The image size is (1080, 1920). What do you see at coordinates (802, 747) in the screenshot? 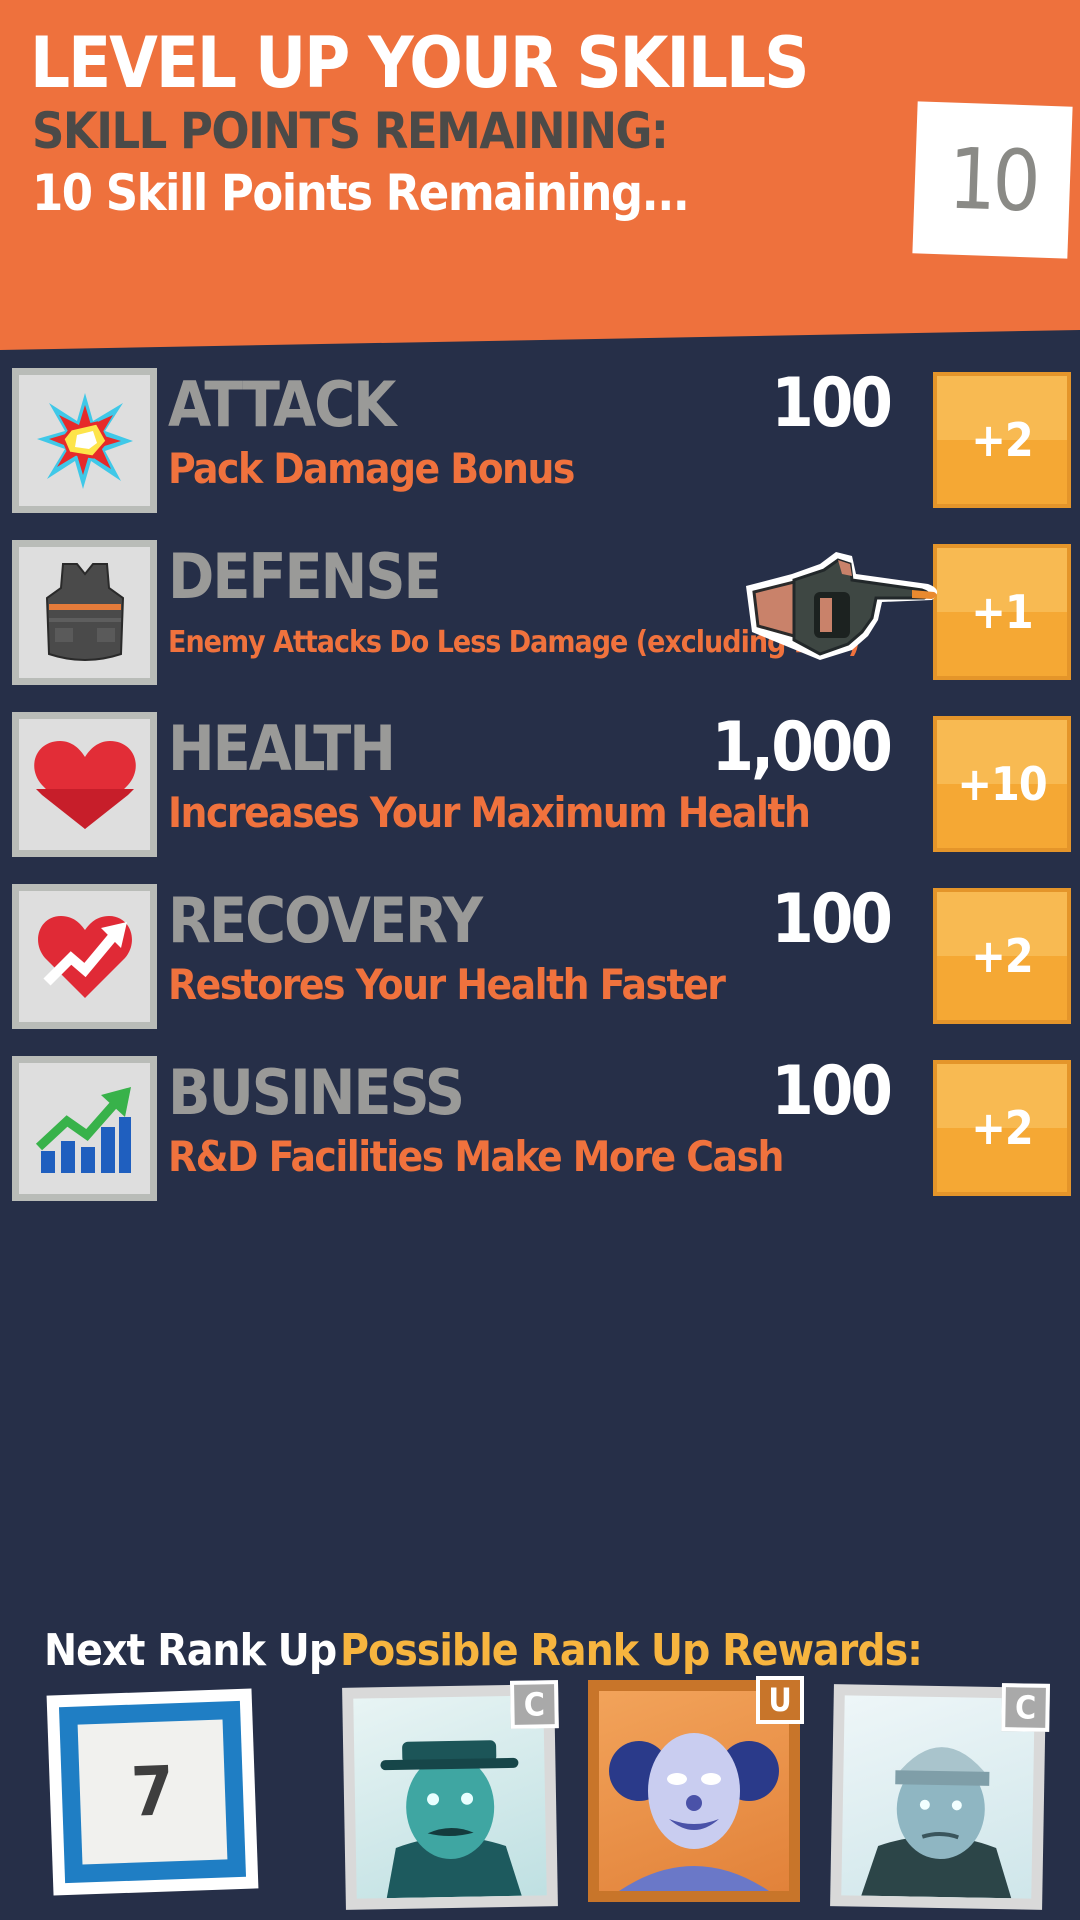
I see `skill-value: 1,000` at bounding box center [802, 747].